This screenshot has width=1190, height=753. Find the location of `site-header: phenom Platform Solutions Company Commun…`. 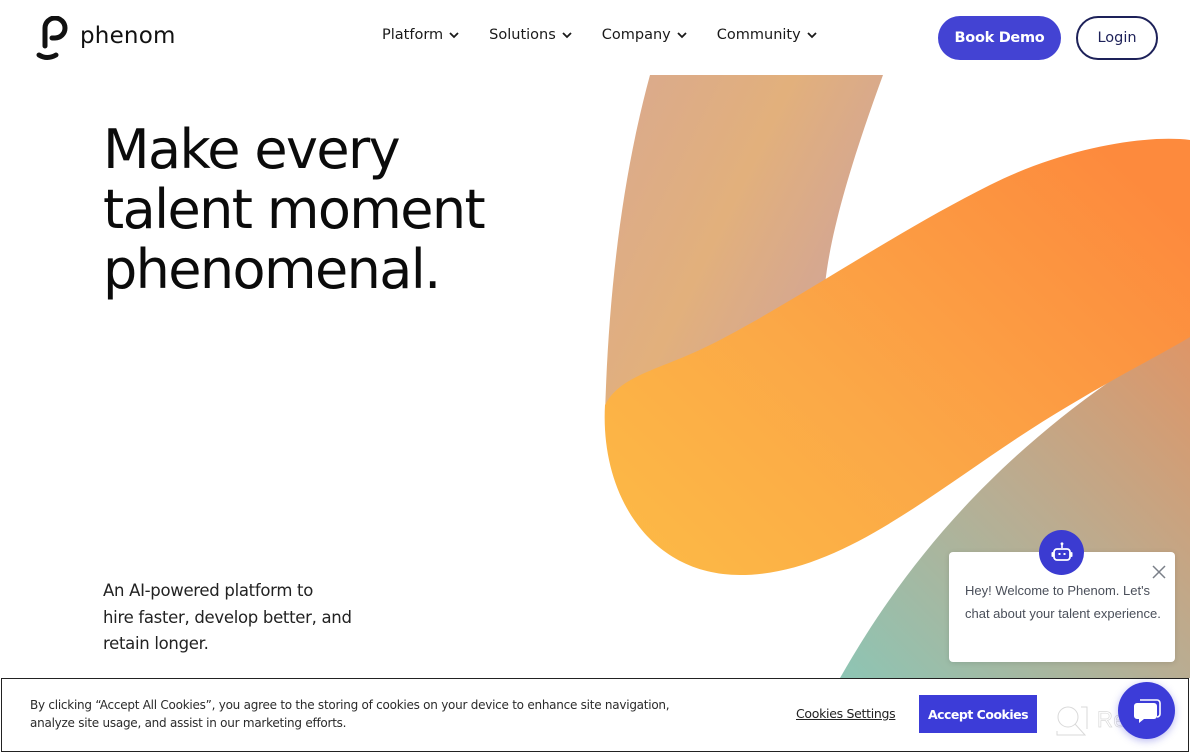

site-header: phenom Platform Solutions Company Commun… is located at coordinates (595, 37).